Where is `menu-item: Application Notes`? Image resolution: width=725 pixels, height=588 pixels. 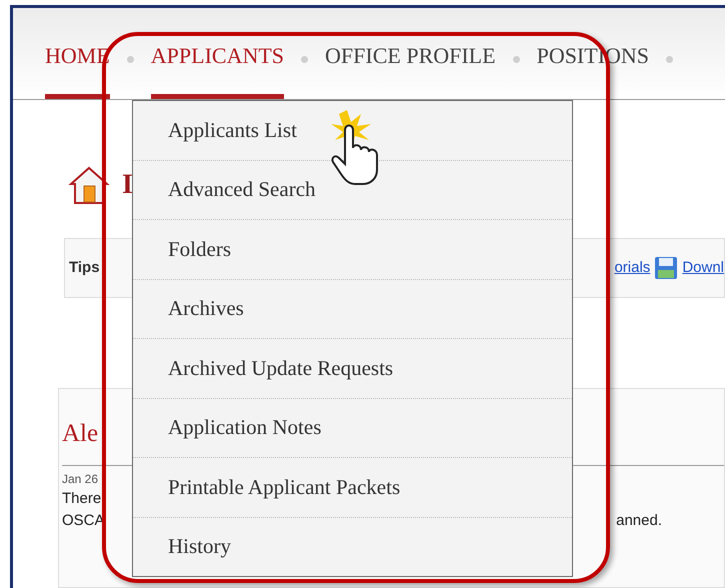
menu-item: Application Notes is located at coordinates (352, 427).